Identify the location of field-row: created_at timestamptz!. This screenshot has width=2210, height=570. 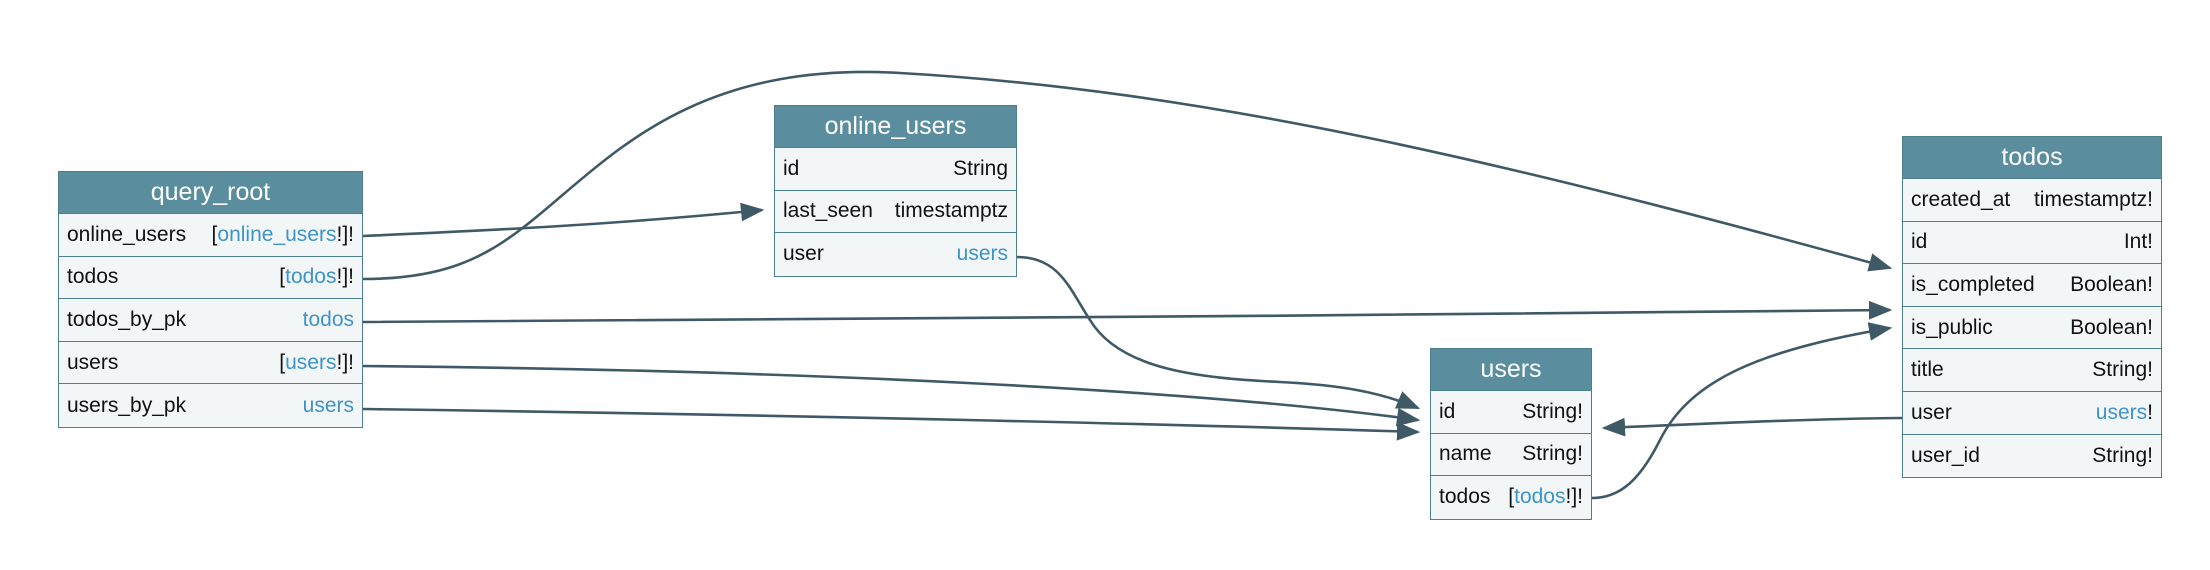
(2032, 200).